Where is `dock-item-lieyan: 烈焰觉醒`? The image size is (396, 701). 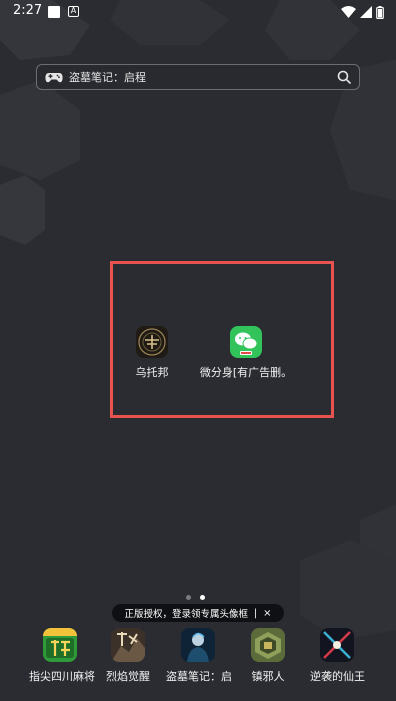 dock-item-lieyan: 烈焰觉醒 is located at coordinates (128, 656).